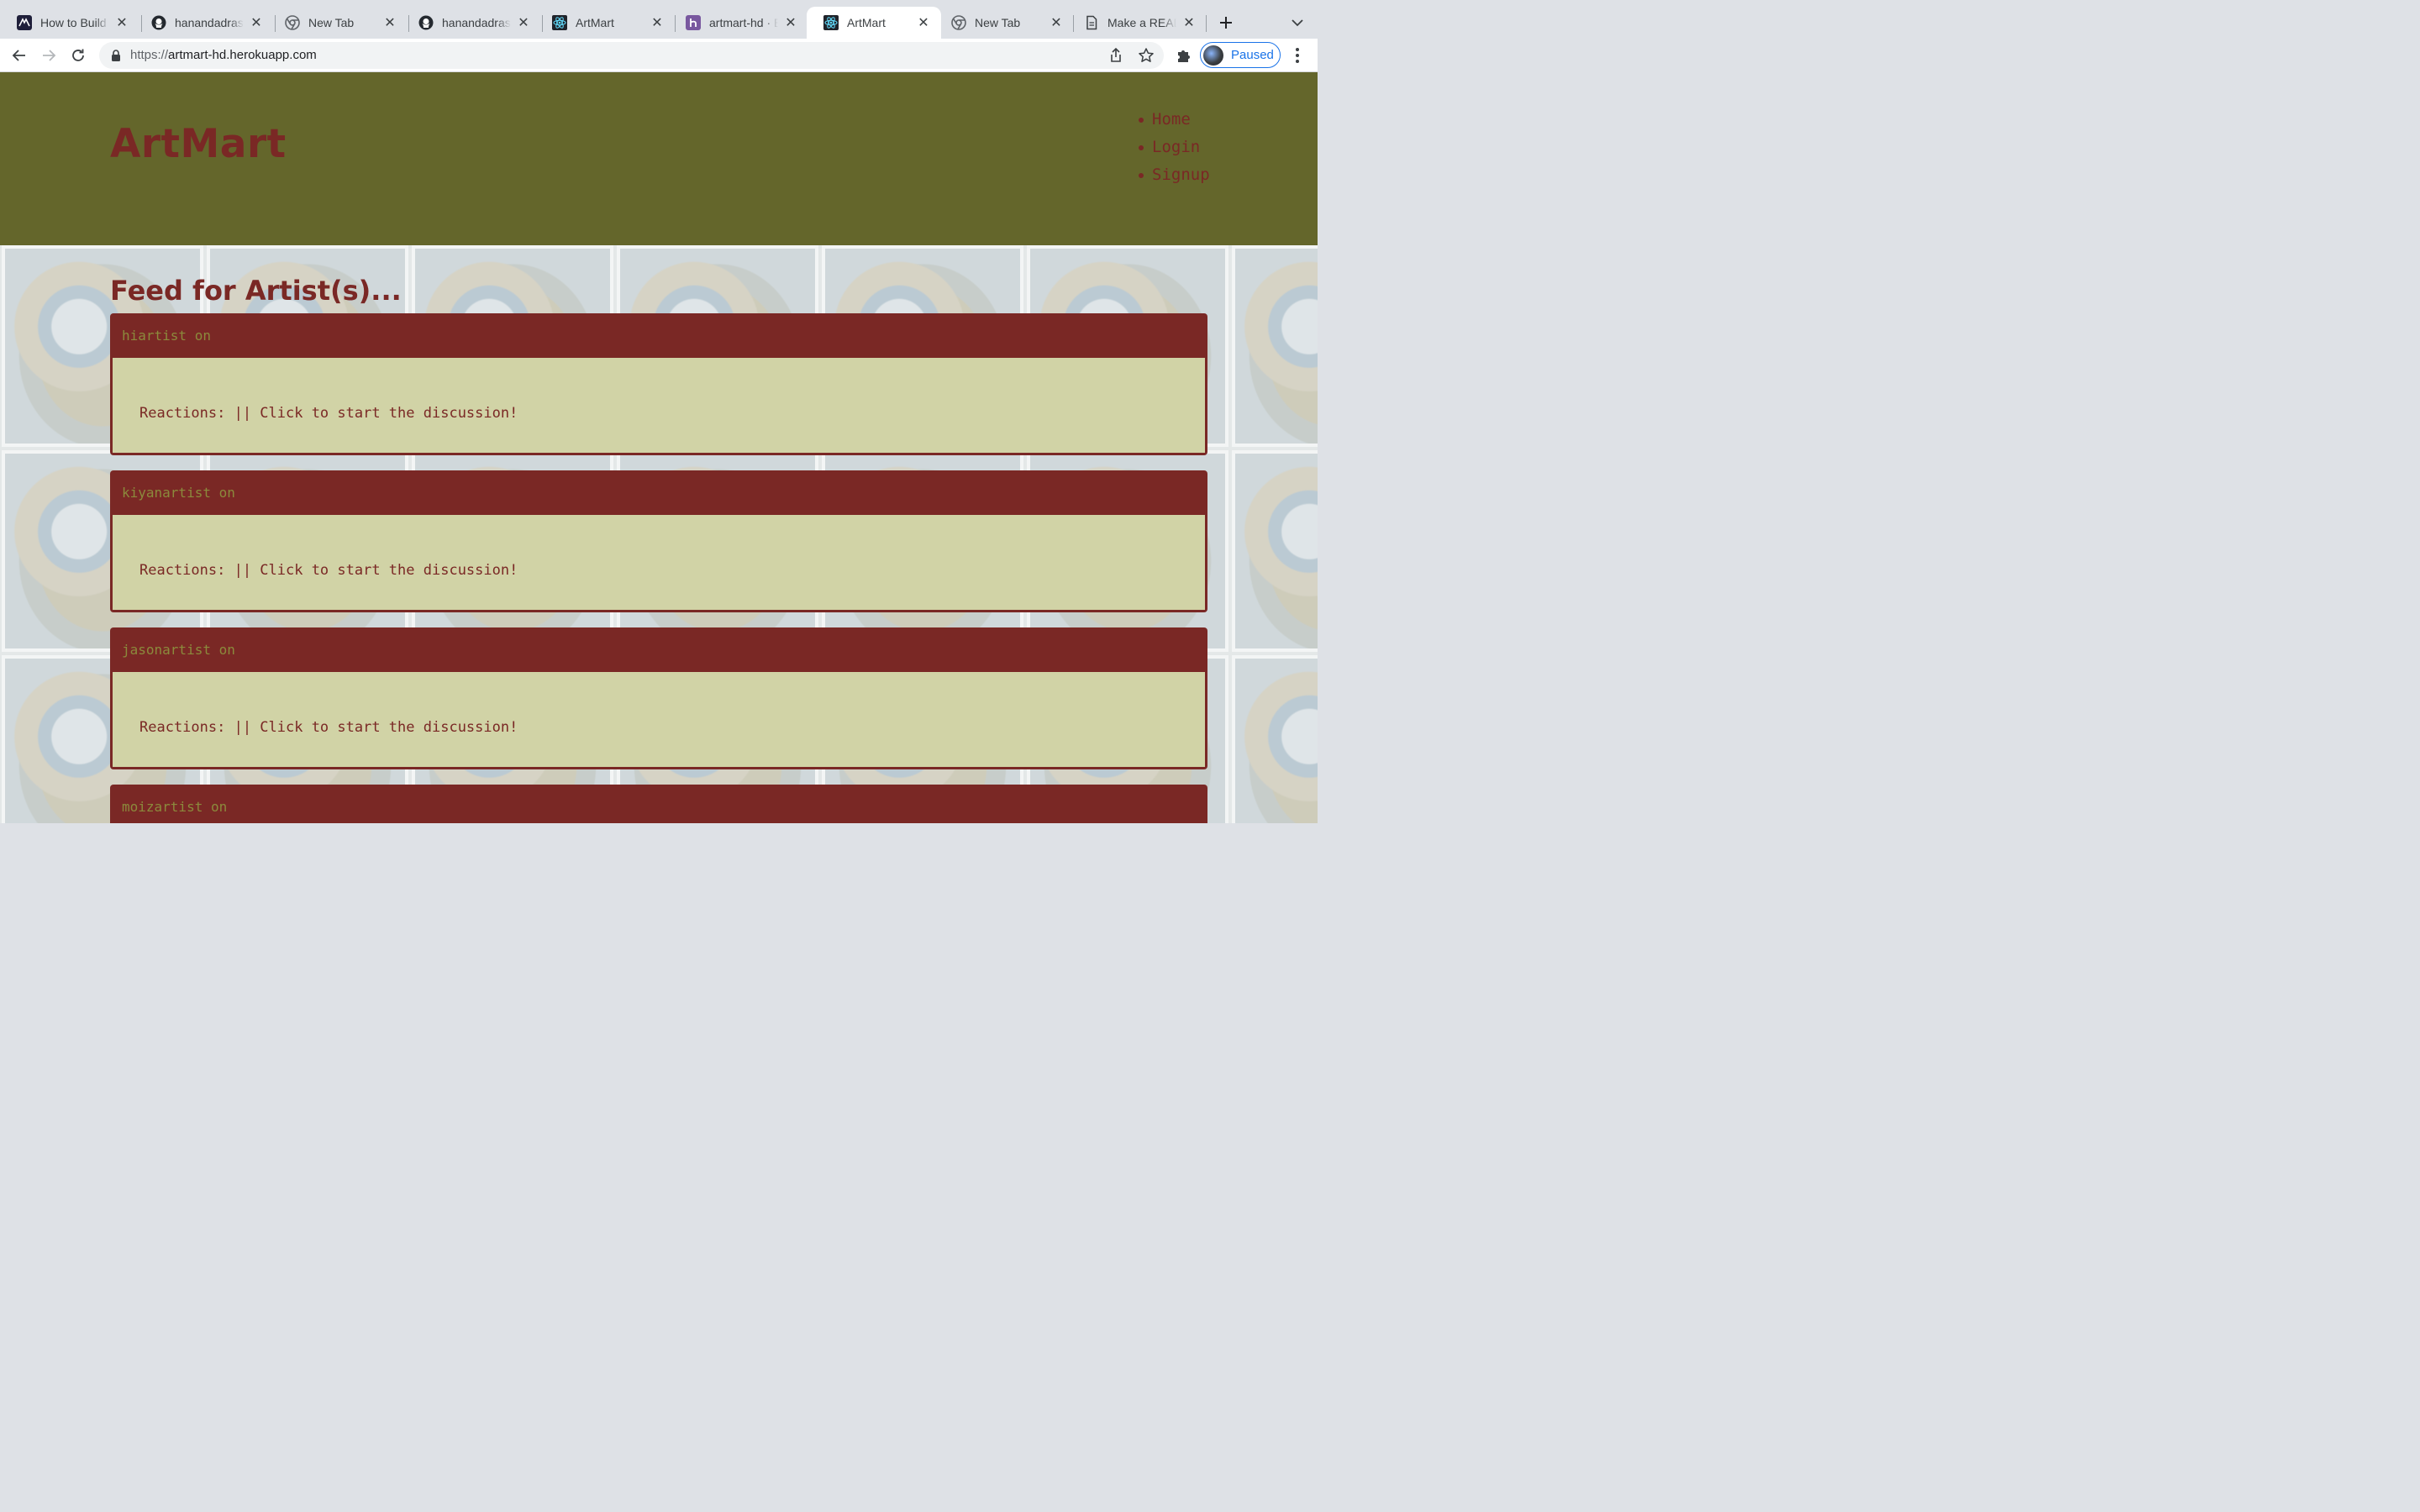 Image resolution: width=2420 pixels, height=1512 pixels. What do you see at coordinates (1206, 23) in the screenshot?
I see `tab-divider` at bounding box center [1206, 23].